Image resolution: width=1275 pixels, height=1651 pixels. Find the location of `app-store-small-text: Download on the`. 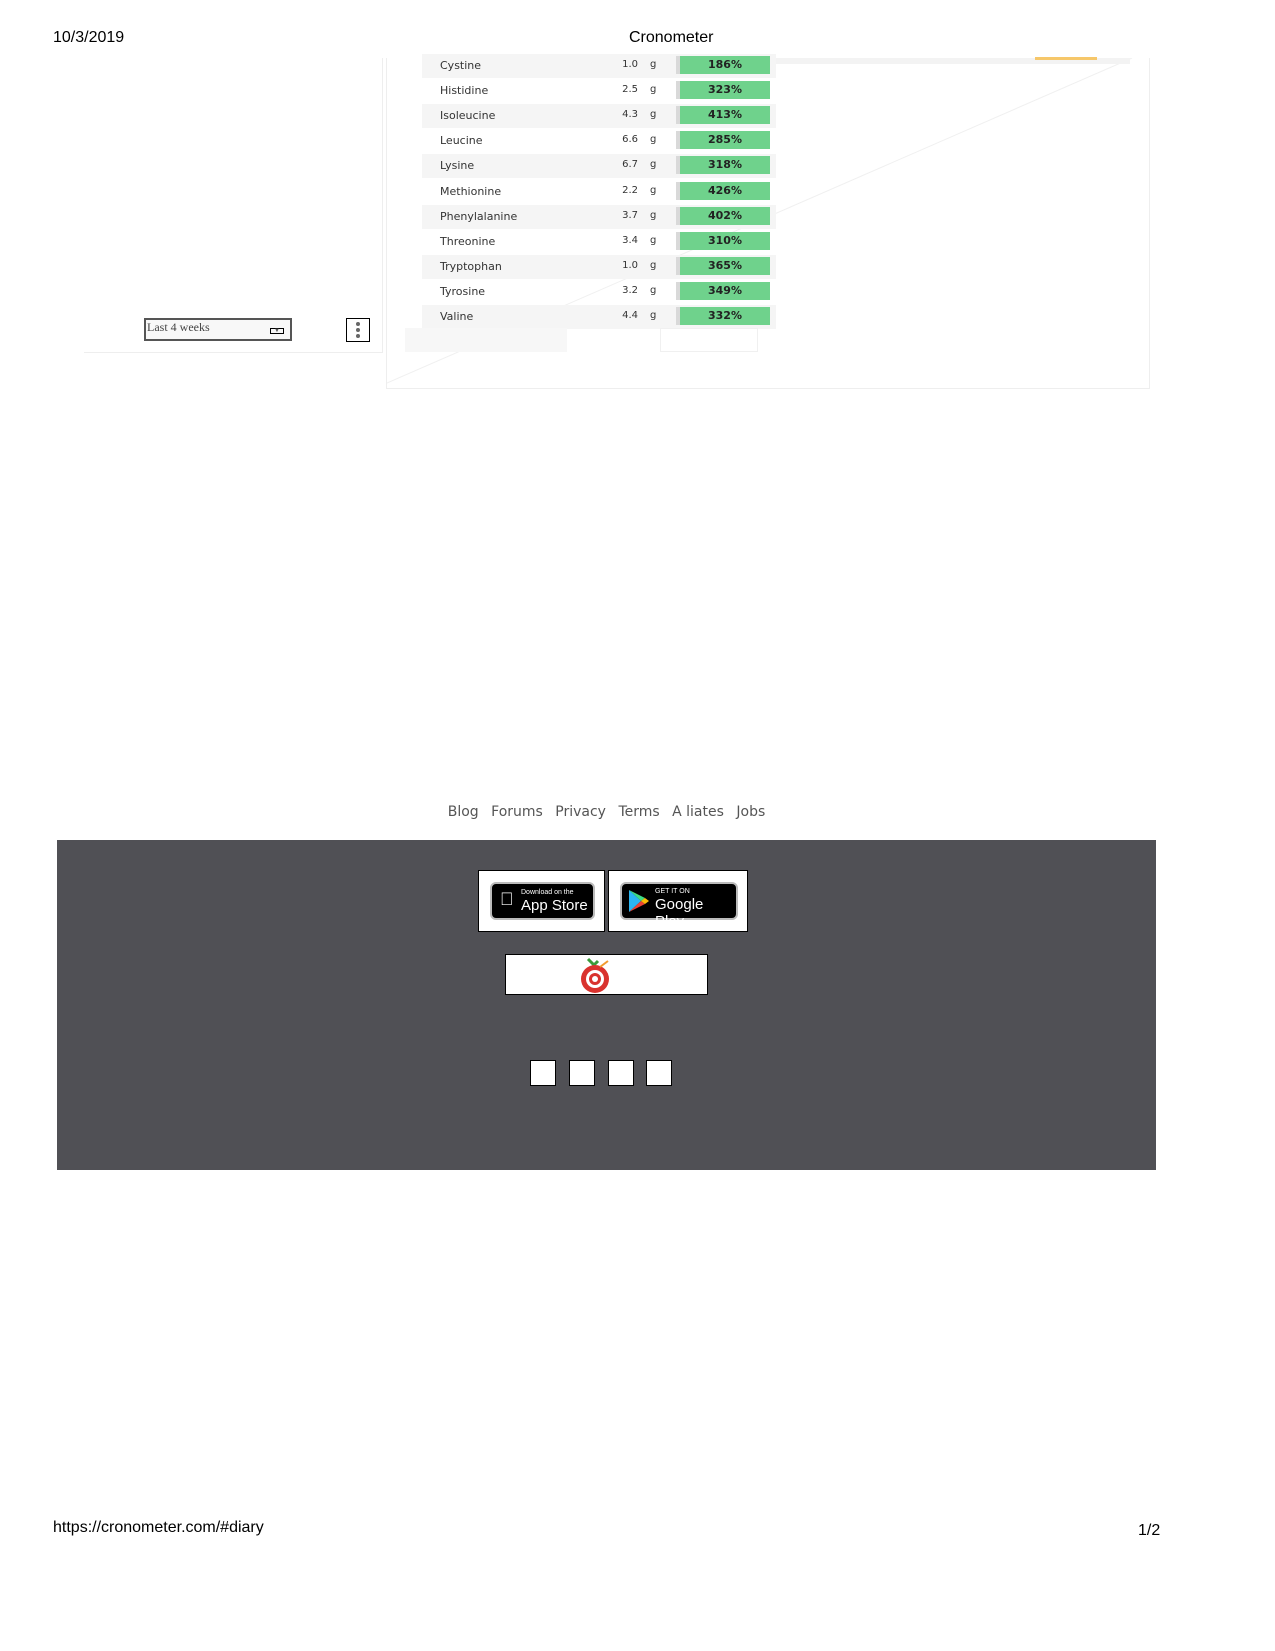

app-store-small-text: Download on the is located at coordinates (547, 892).